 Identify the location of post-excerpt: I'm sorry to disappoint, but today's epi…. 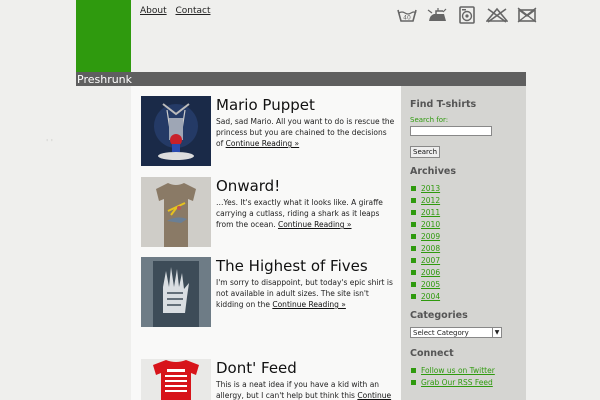
(304, 293).